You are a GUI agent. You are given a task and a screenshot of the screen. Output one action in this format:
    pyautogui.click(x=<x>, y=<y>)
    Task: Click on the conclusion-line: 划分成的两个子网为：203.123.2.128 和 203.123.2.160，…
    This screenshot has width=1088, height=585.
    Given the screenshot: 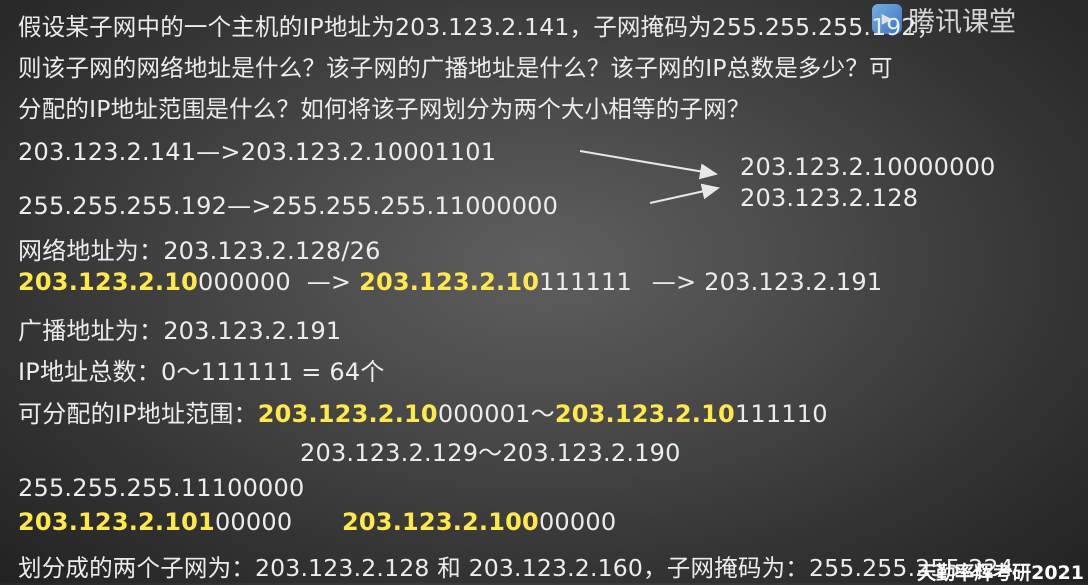 What is the action you would take?
    pyautogui.click(x=516, y=568)
    